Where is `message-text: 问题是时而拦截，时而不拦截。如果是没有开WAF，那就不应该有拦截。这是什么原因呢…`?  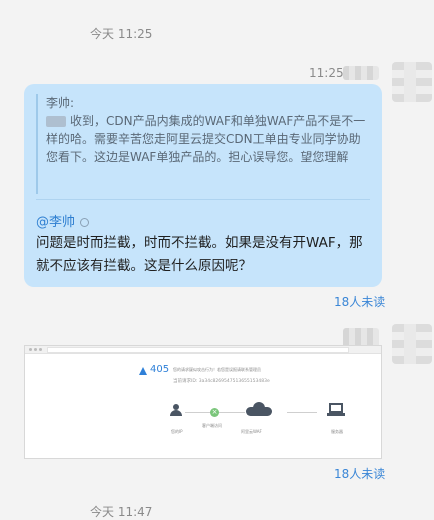
message-text: 问题是时而拦截，时而不拦截。如果是没有开WAF，那就不应该有拦截。这是什么原因呢… is located at coordinates (199, 254).